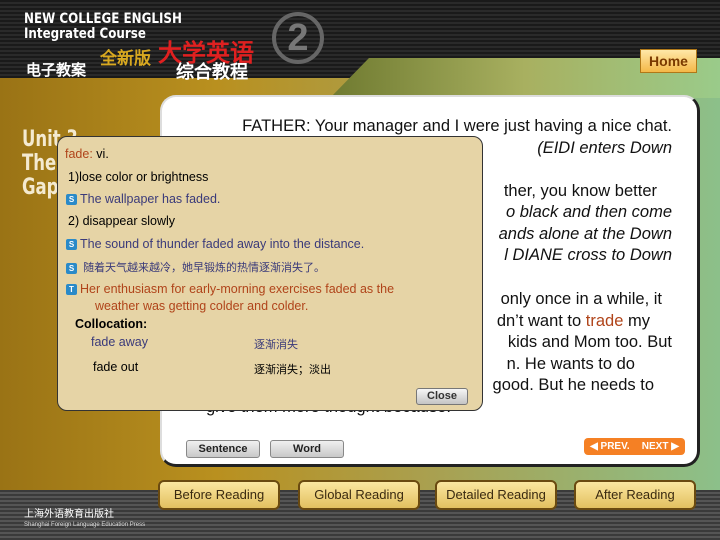 The width and height of the screenshot is (720, 540). I want to click on logo-cn-subtitle: 综合教程, so click(212, 72).